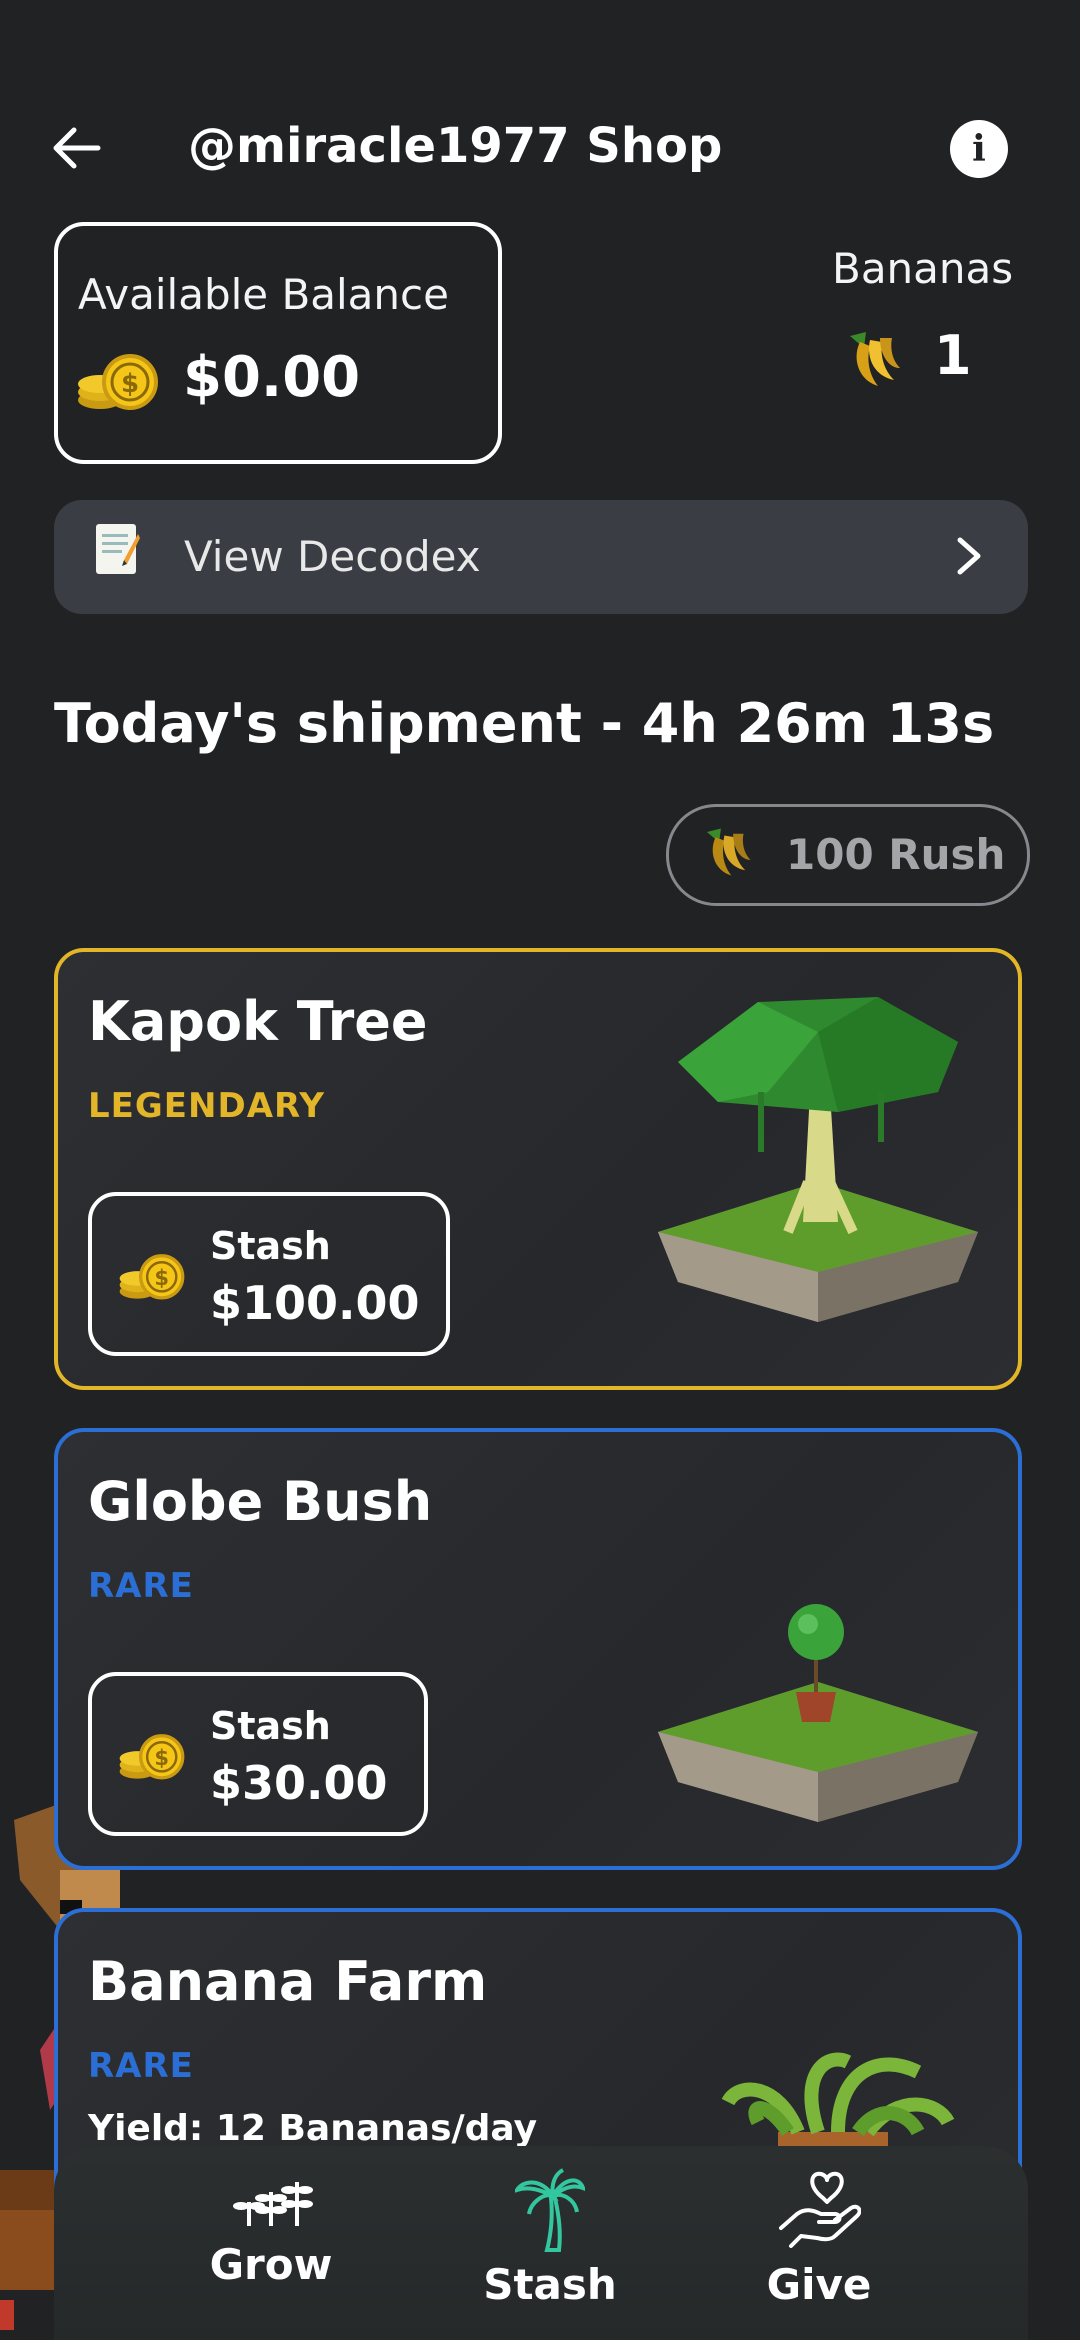 The width and height of the screenshot is (1080, 2340). Describe the element at coordinates (332, 556) in the screenshot. I see `view-decodex-label: View Decodex` at that location.